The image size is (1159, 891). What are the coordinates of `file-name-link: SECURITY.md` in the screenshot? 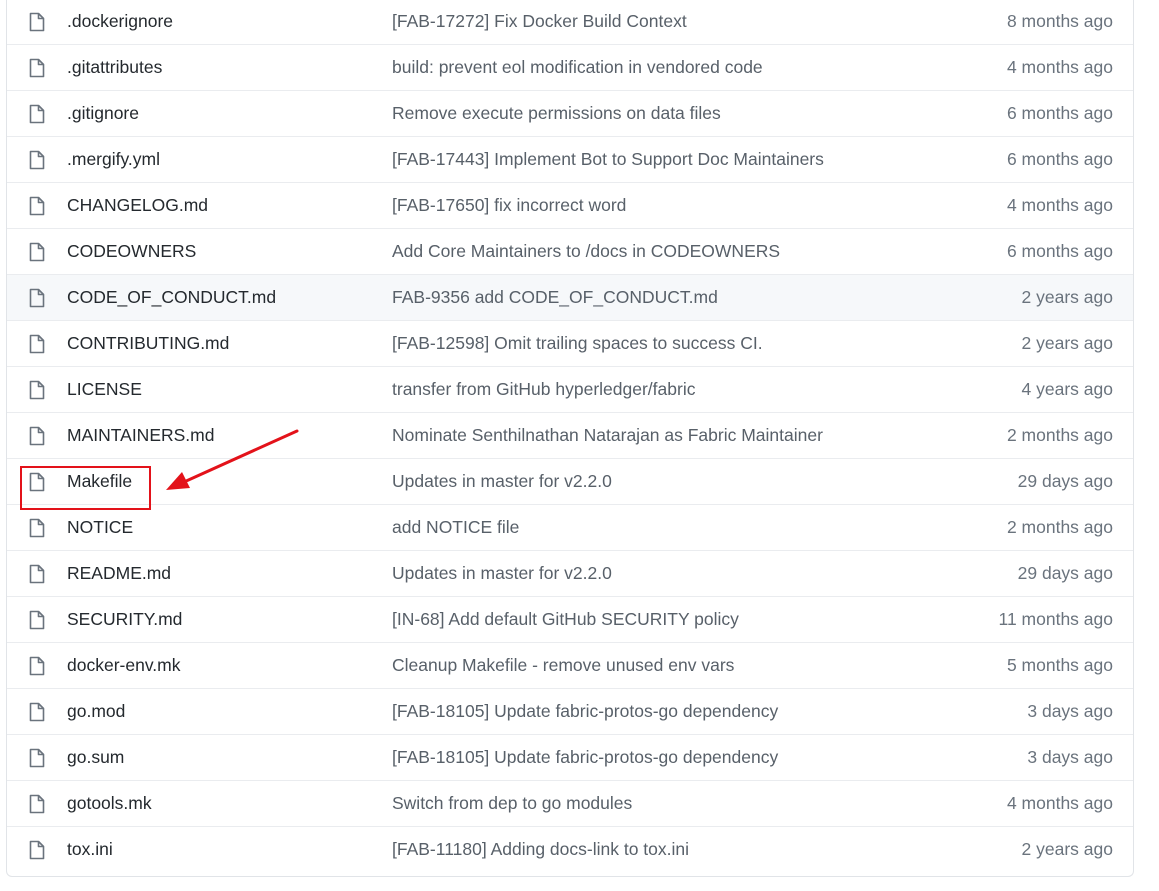 It's located at (124, 619).